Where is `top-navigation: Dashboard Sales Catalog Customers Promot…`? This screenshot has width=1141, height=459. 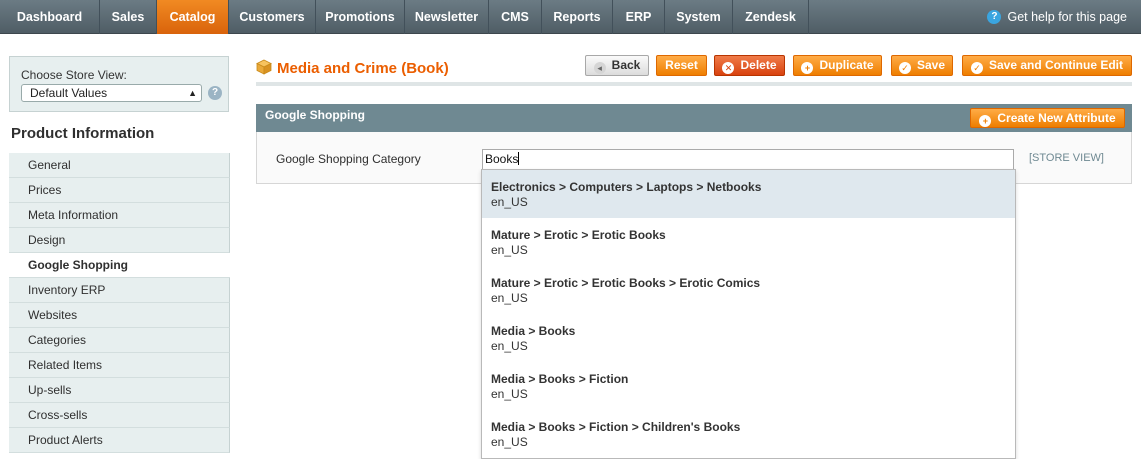
top-navigation: Dashboard Sales Catalog Customers Promot… is located at coordinates (570, 17).